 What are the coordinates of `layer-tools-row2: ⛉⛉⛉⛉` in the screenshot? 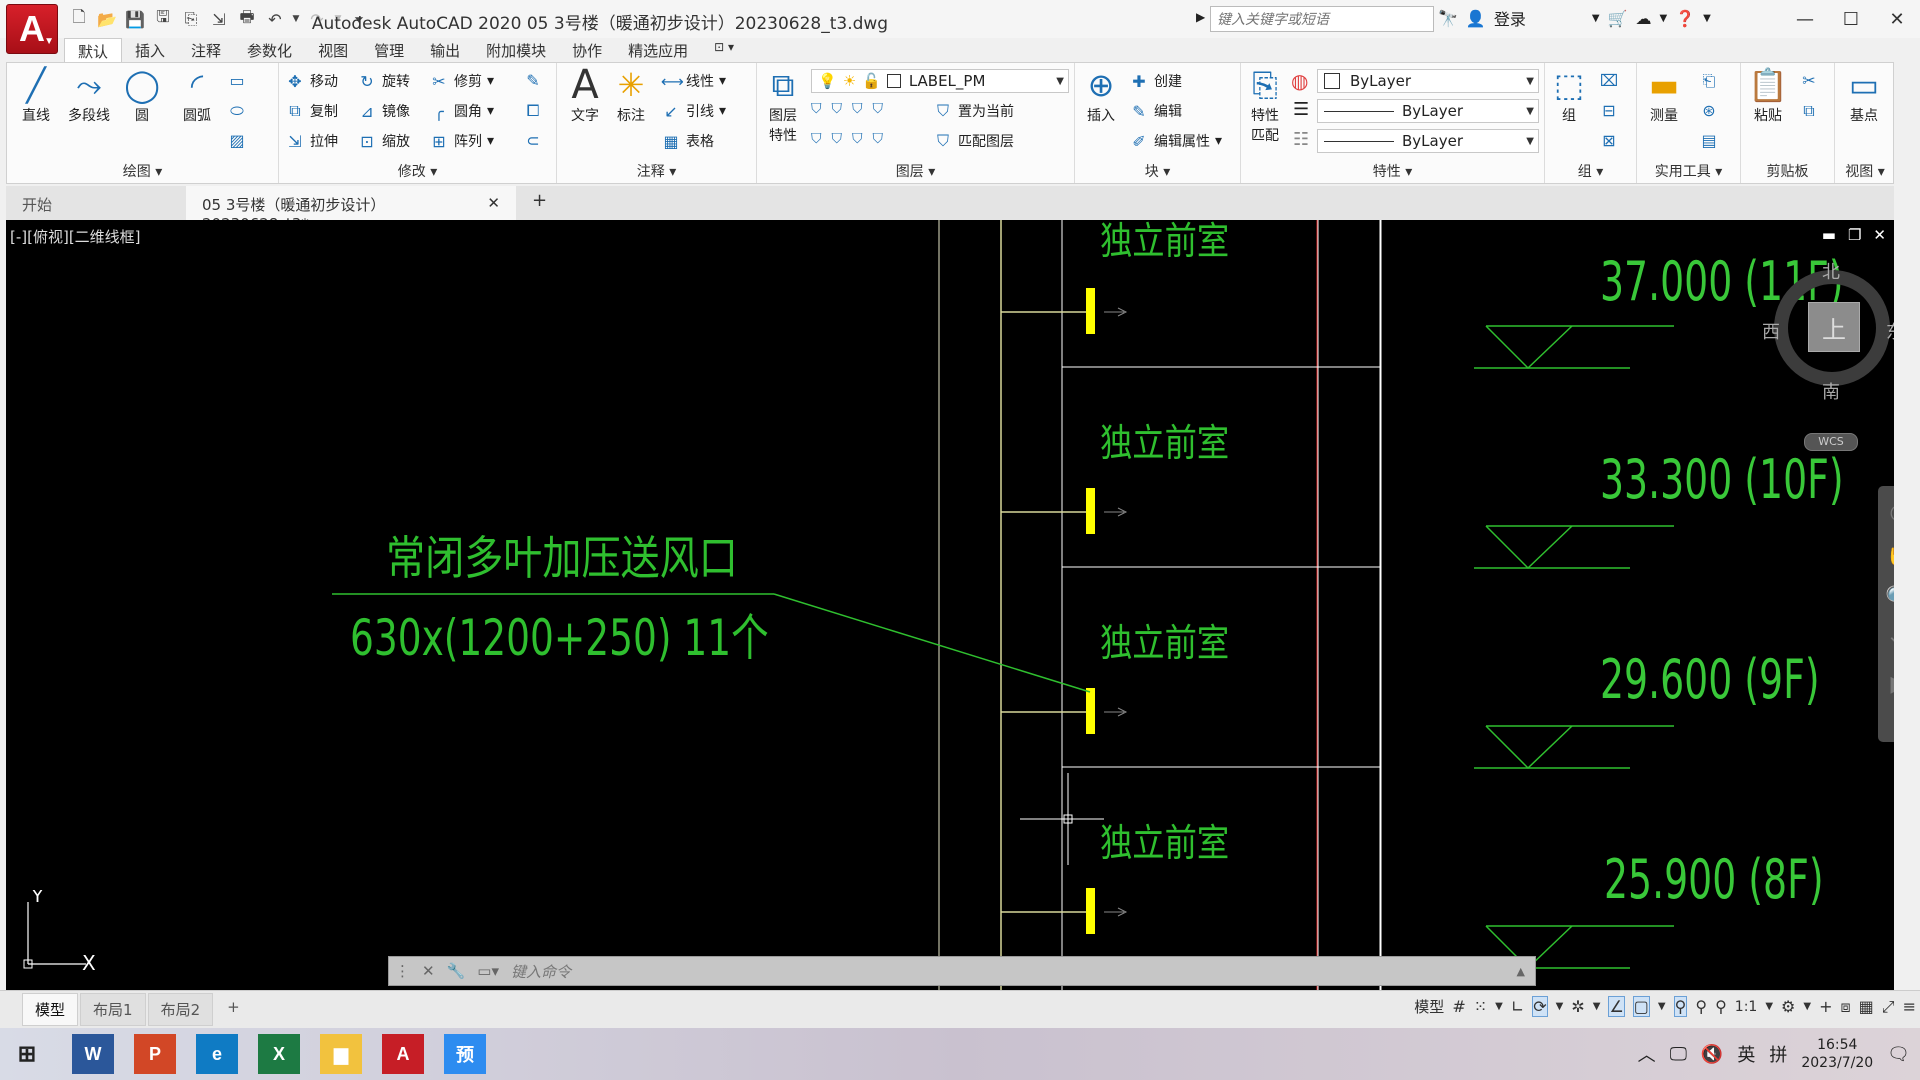 It's located at (852, 139).